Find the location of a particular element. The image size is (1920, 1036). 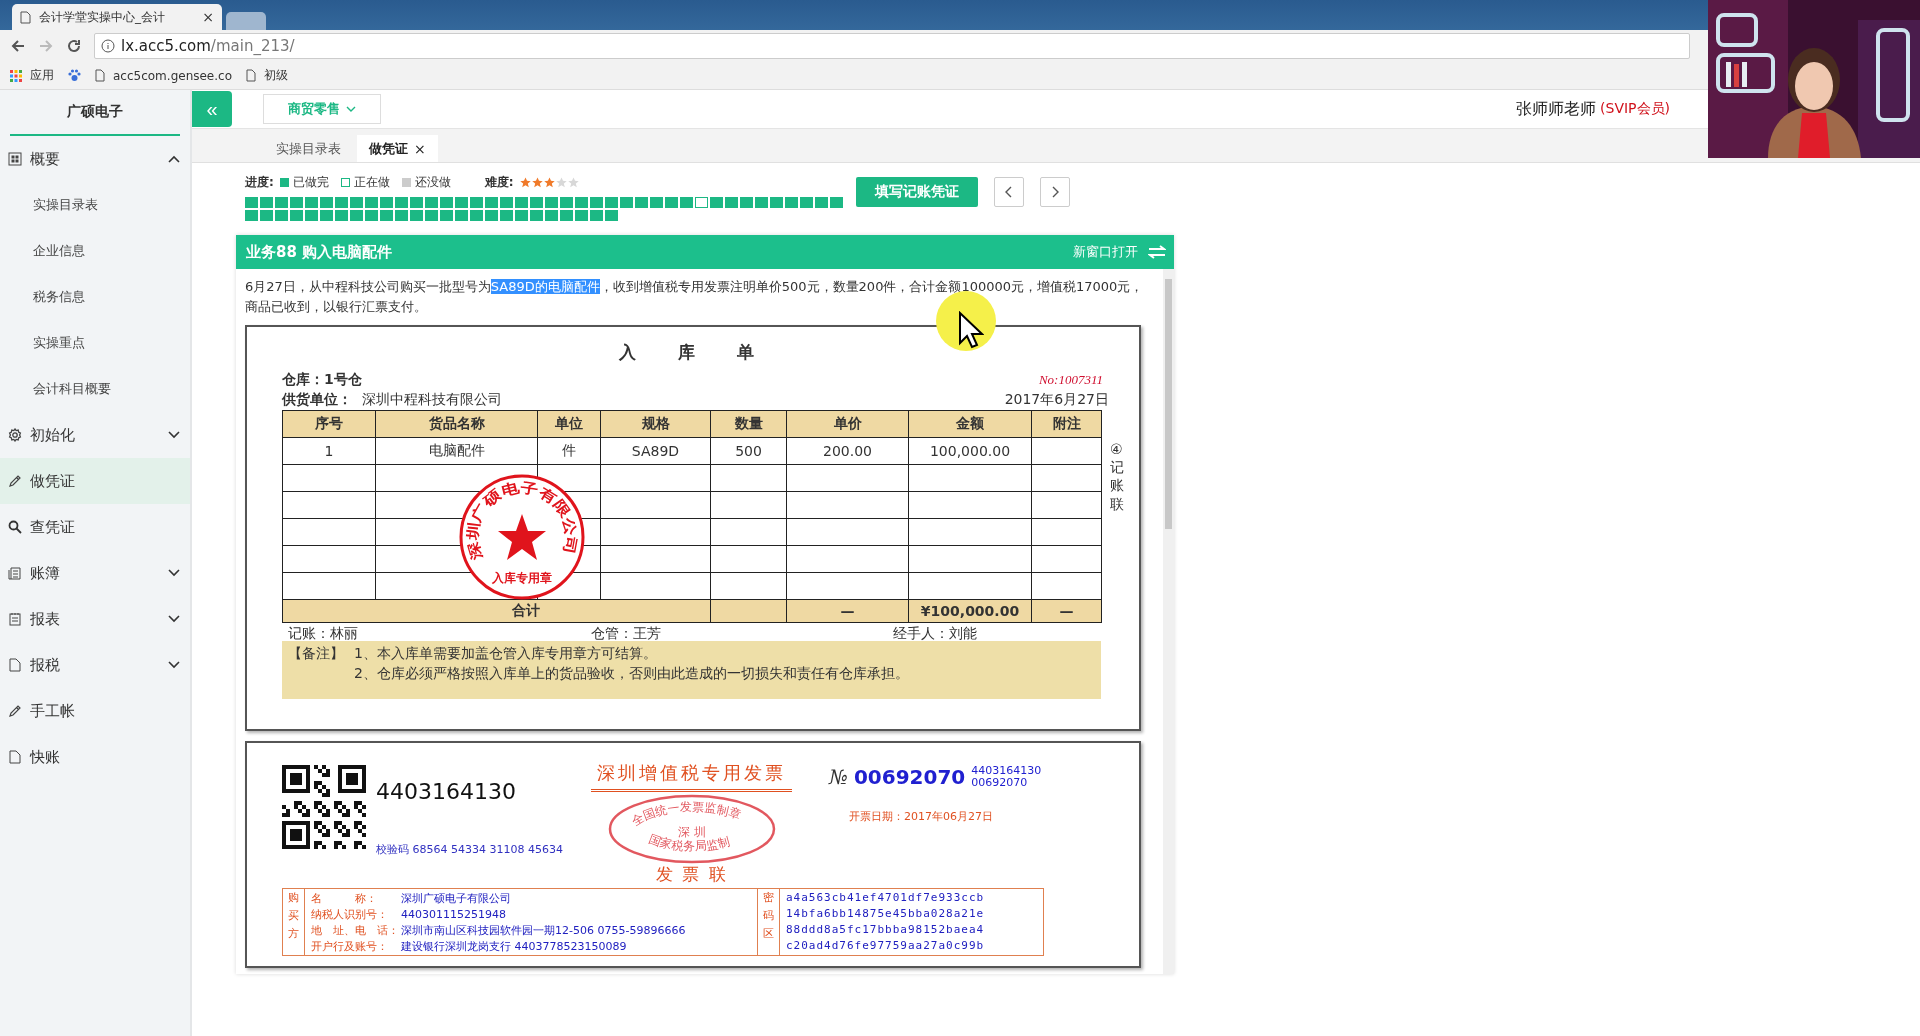

back-icon is located at coordinates (18, 46).